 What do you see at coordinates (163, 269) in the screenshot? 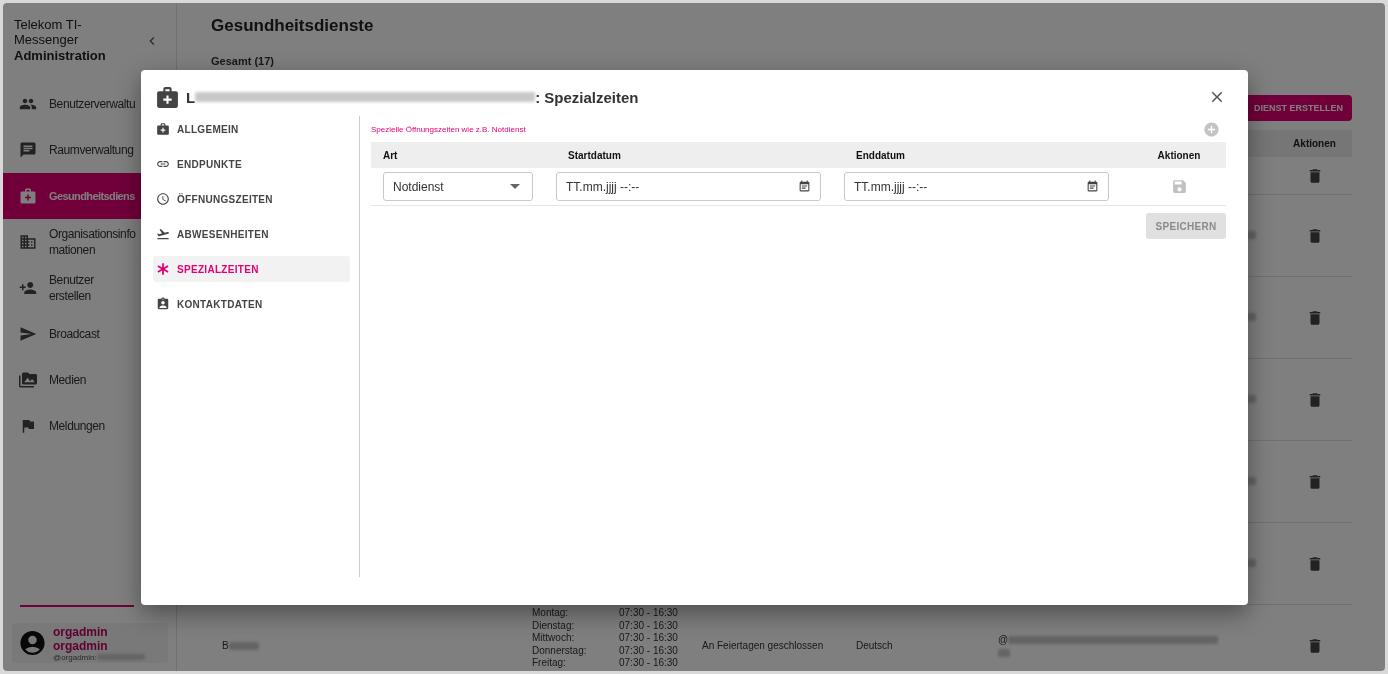
I see `asterisk-icon` at bounding box center [163, 269].